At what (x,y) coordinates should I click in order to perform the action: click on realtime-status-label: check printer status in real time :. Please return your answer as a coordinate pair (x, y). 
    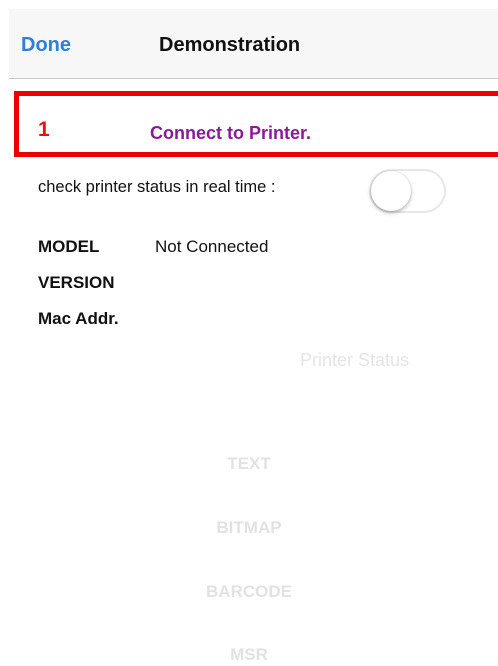
    Looking at the image, I should click on (157, 187).